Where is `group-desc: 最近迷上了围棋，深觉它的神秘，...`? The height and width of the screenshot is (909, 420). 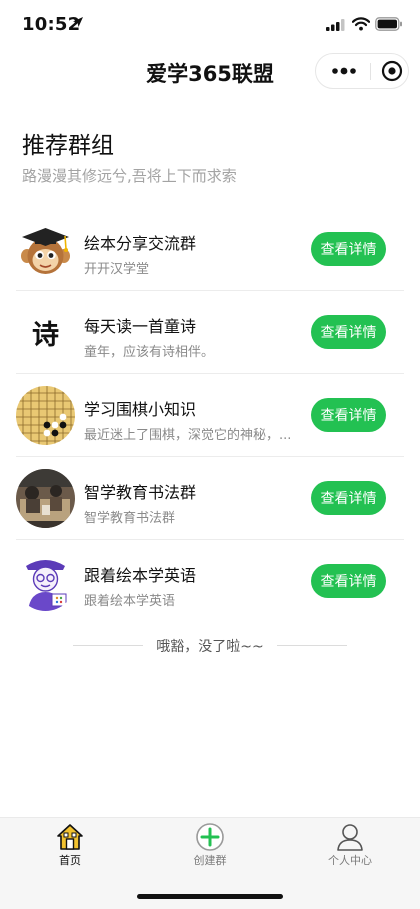 group-desc: 最近迷上了围棋，深觉它的神秘，... is located at coordinates (188, 435).